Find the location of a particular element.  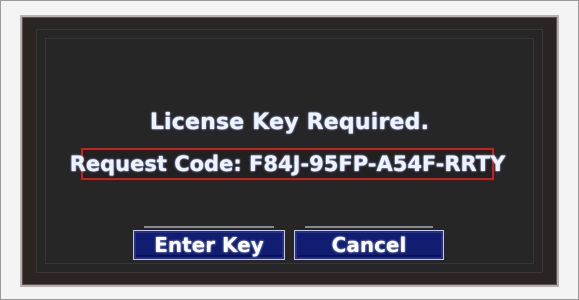

enter-key-button: Enter Key is located at coordinates (209, 243).